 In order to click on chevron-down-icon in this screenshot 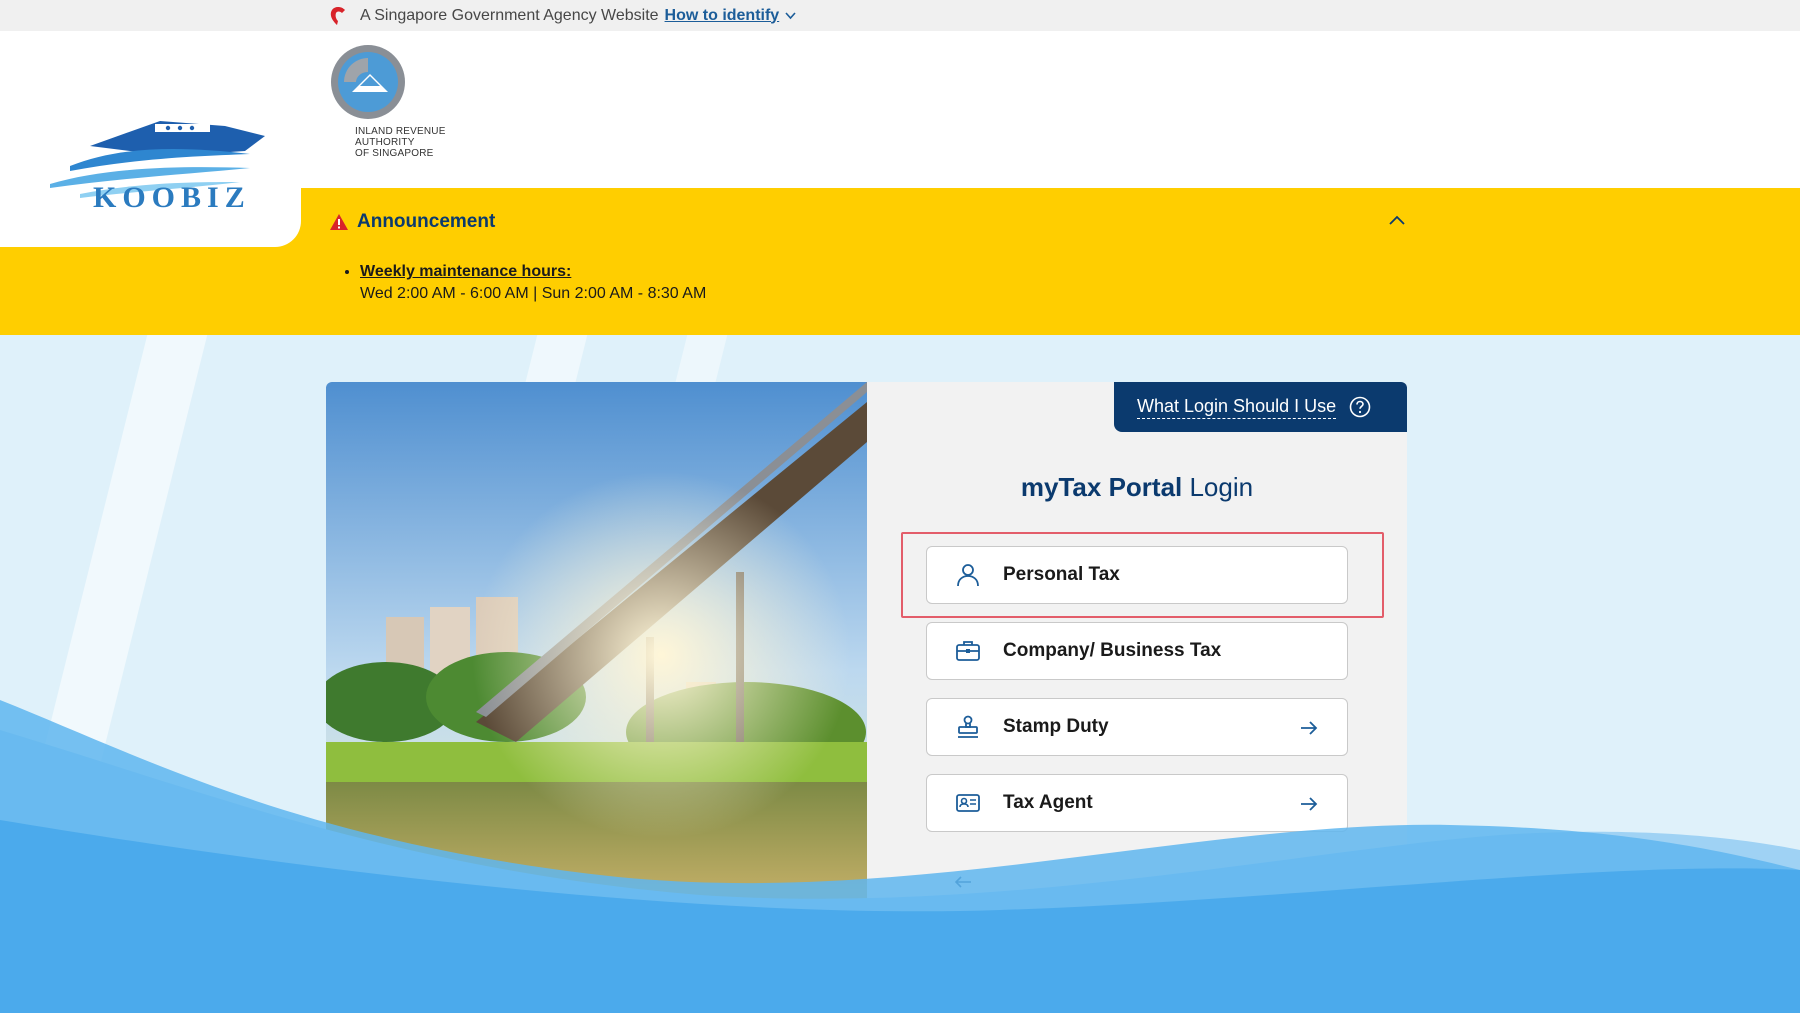, I will do `click(790, 15)`.